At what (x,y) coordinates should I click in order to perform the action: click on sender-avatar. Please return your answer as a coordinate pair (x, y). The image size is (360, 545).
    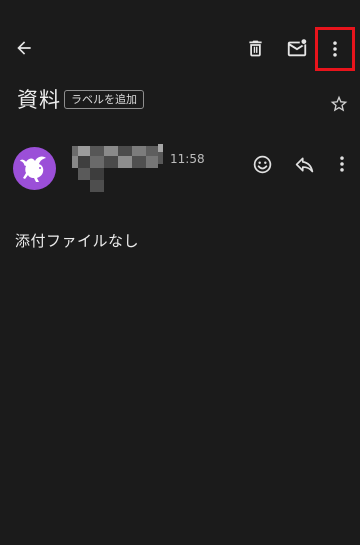
    Looking at the image, I should click on (34, 168).